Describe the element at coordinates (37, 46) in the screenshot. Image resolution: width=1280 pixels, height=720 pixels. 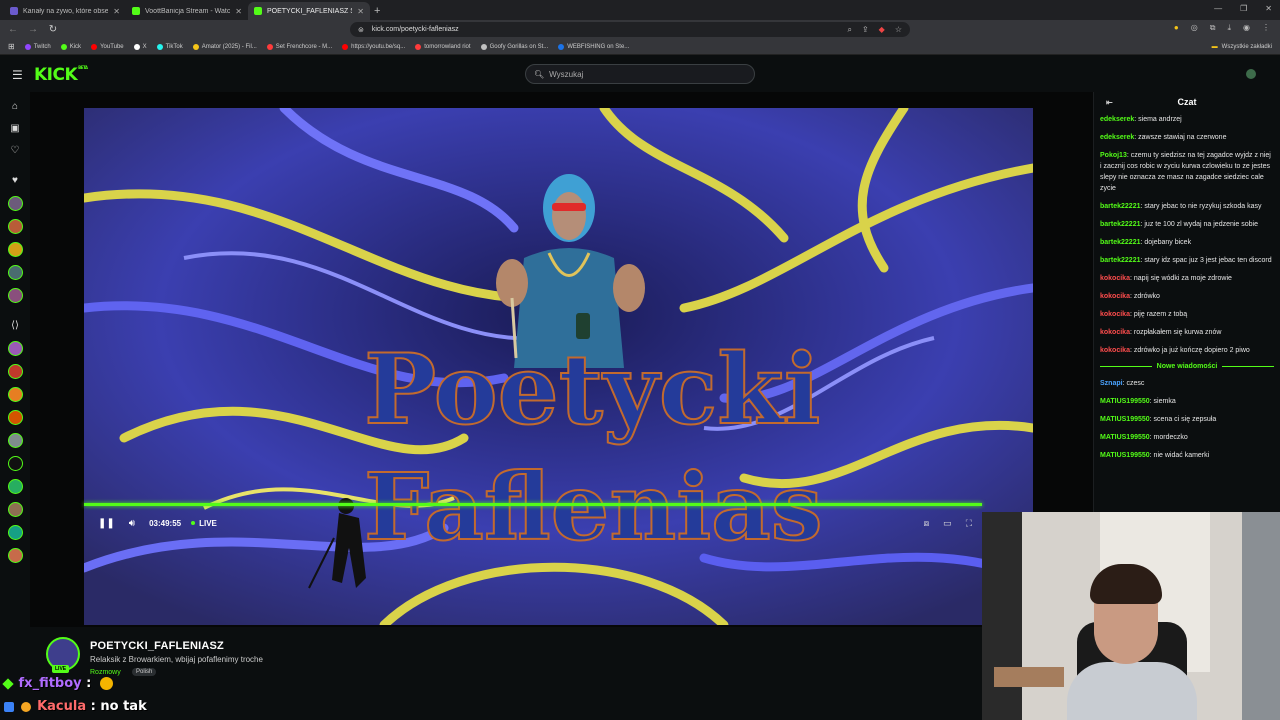
I see `bookmark-item: Twitch` at that location.